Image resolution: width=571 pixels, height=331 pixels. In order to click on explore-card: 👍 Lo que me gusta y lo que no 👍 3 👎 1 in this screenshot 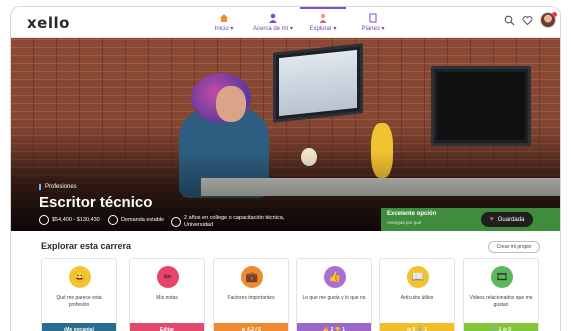, I will do `click(334, 294)`.